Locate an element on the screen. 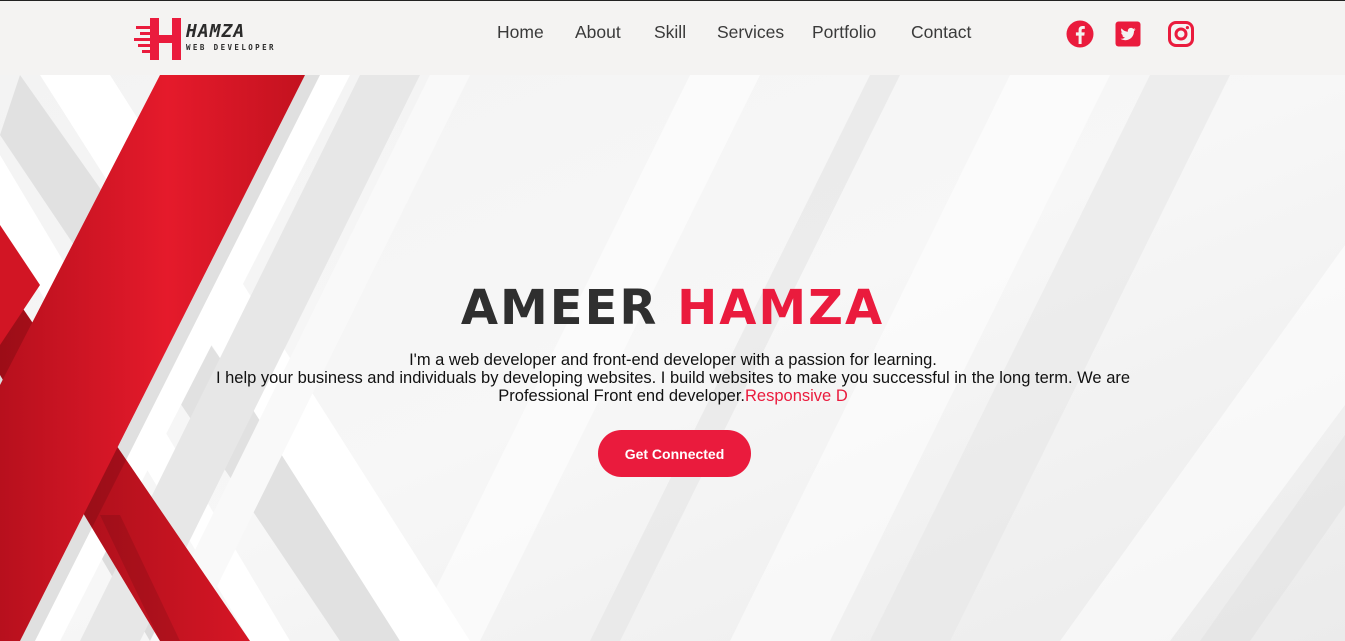 This screenshot has height=641, width=1345. instagram-icon is located at coordinates (1181, 34).